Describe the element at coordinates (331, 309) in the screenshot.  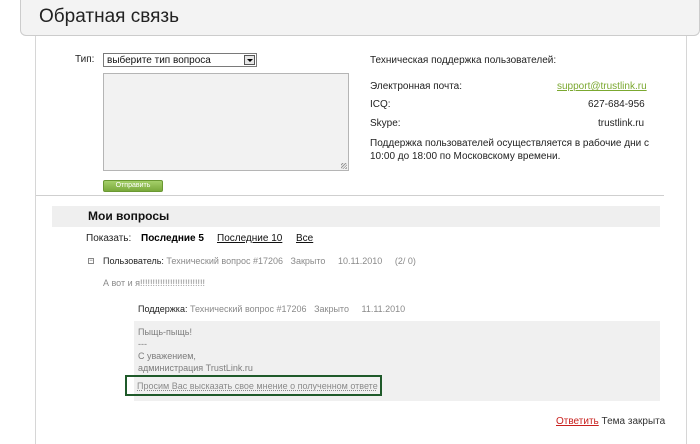
I see `reply-status: Закрыто` at that location.